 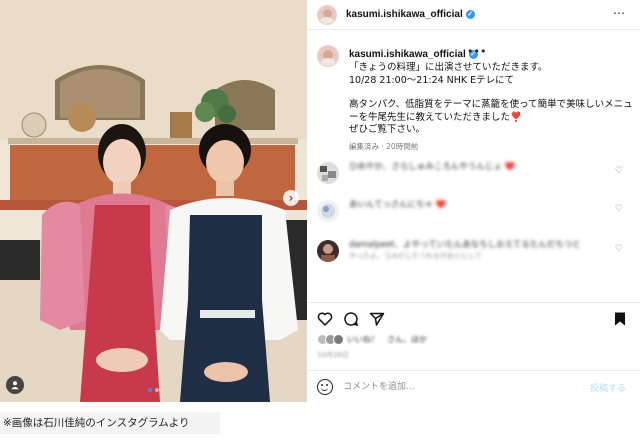 What do you see at coordinates (472, 173) in the screenshot?
I see `comment-item: ひめやか、さらしゅみころんやうんじょ ❤️ ♡` at bounding box center [472, 173].